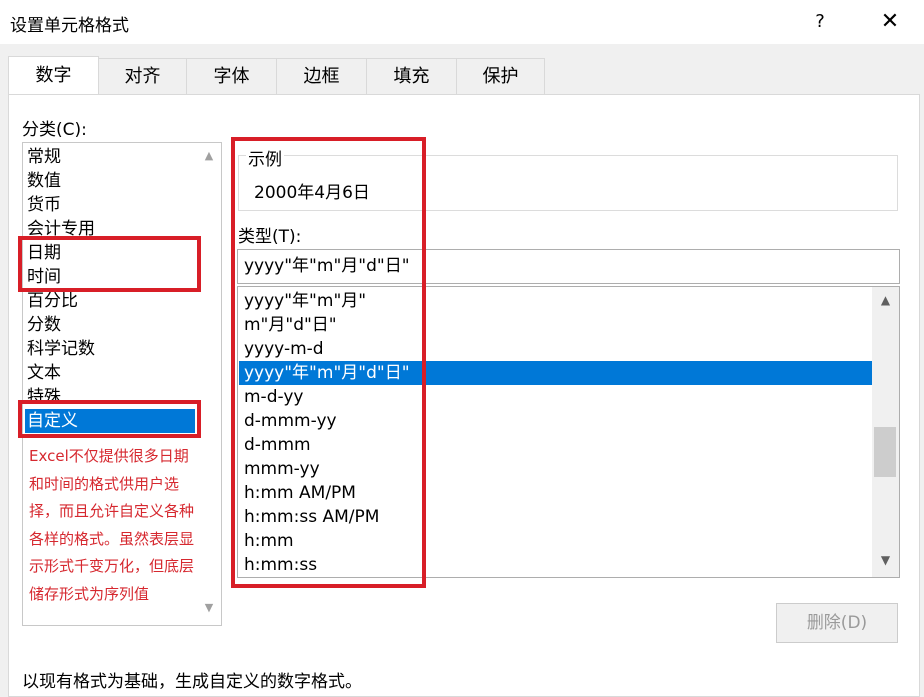 This screenshot has width=924, height=697. I want to click on sample-label: 示例, so click(265, 157).